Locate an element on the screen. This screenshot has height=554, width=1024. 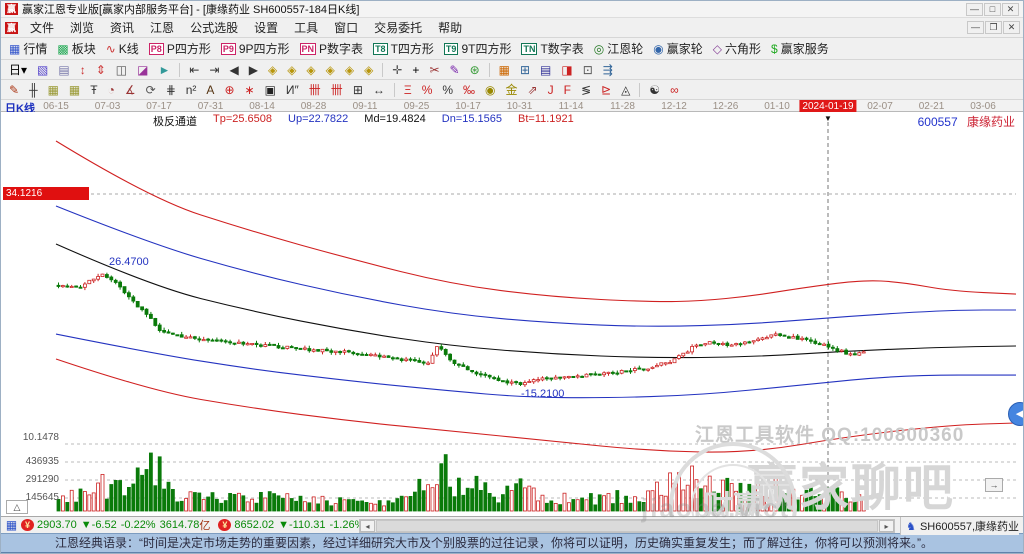
winner-service-button: $ 赢家服务 is located at coordinates (800, 48).